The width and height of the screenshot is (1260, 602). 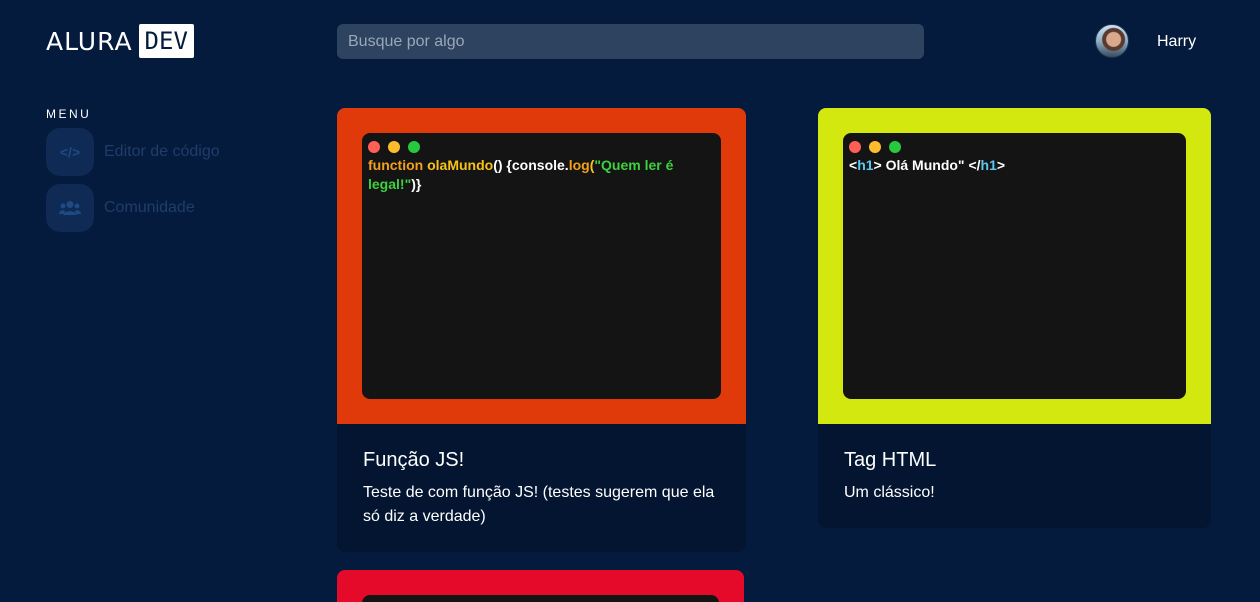 What do you see at coordinates (540, 586) in the screenshot?
I see `project-card` at bounding box center [540, 586].